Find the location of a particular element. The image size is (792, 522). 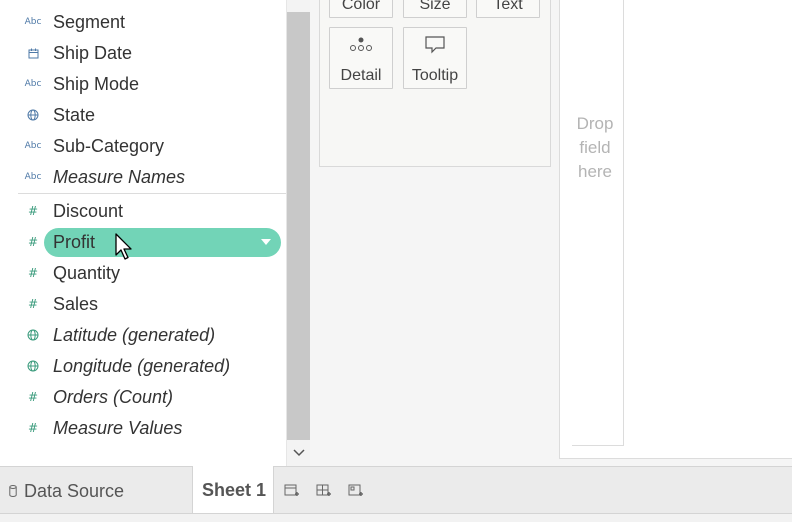

size-button-label: Size is located at coordinates (435, 6).